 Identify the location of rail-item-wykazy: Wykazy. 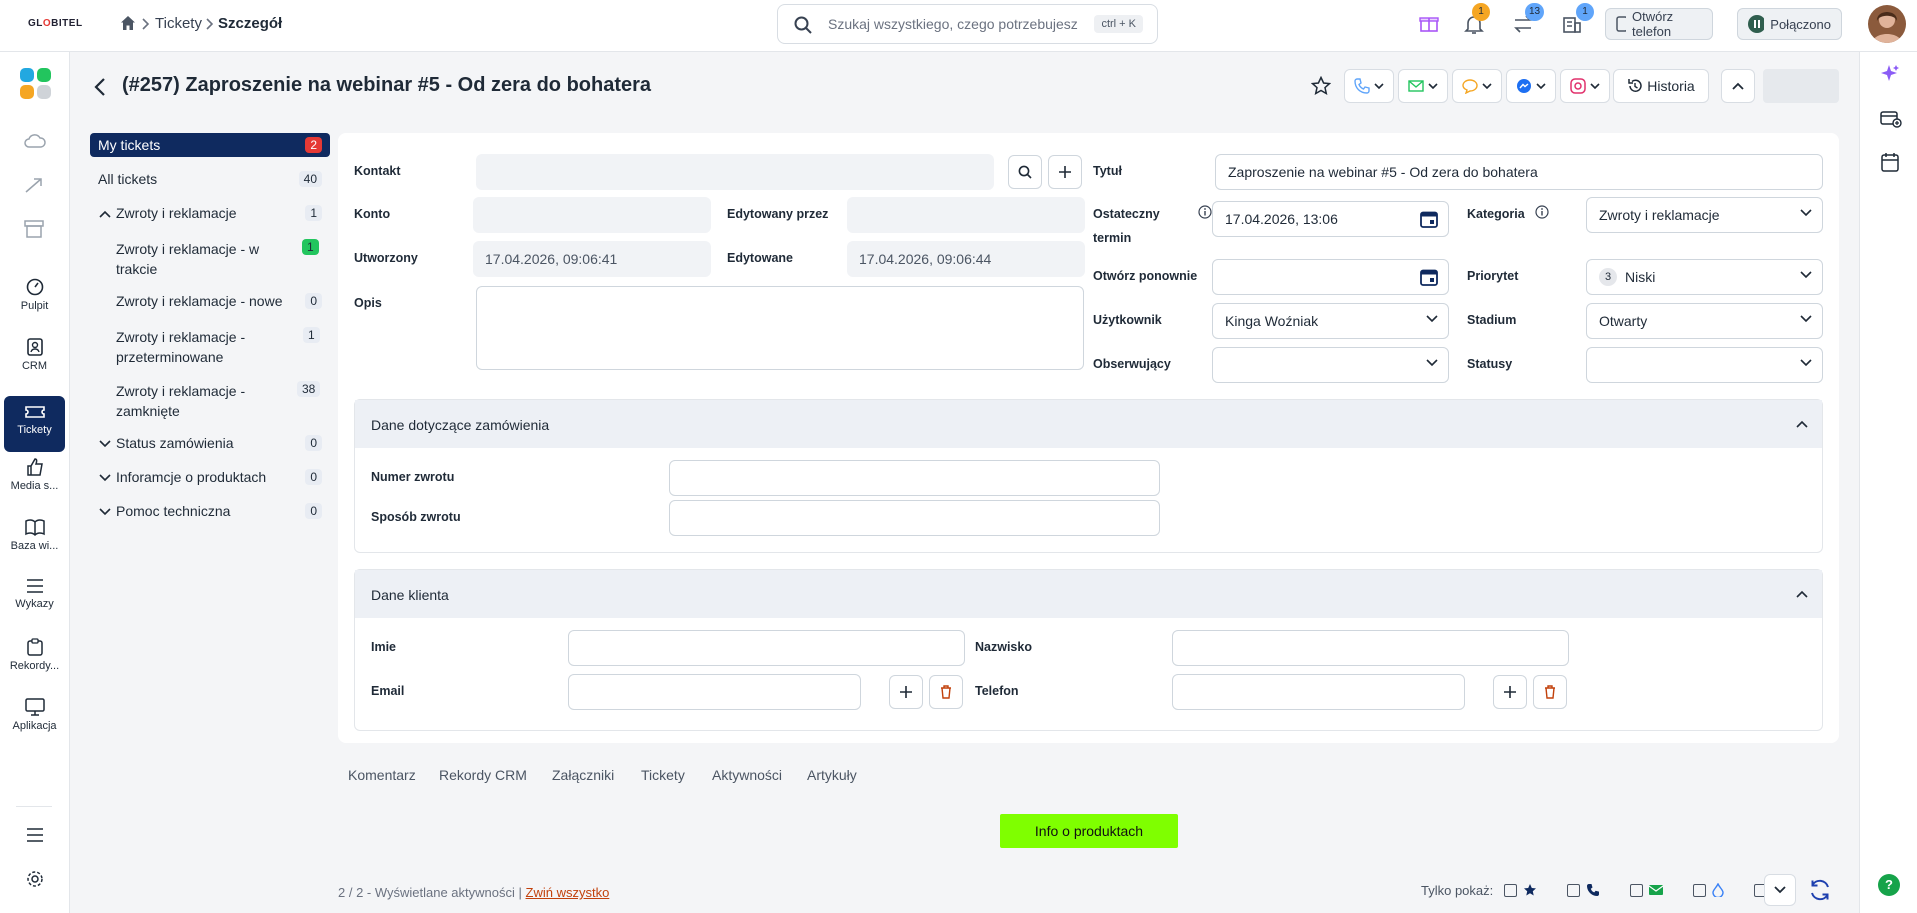
(34, 606).